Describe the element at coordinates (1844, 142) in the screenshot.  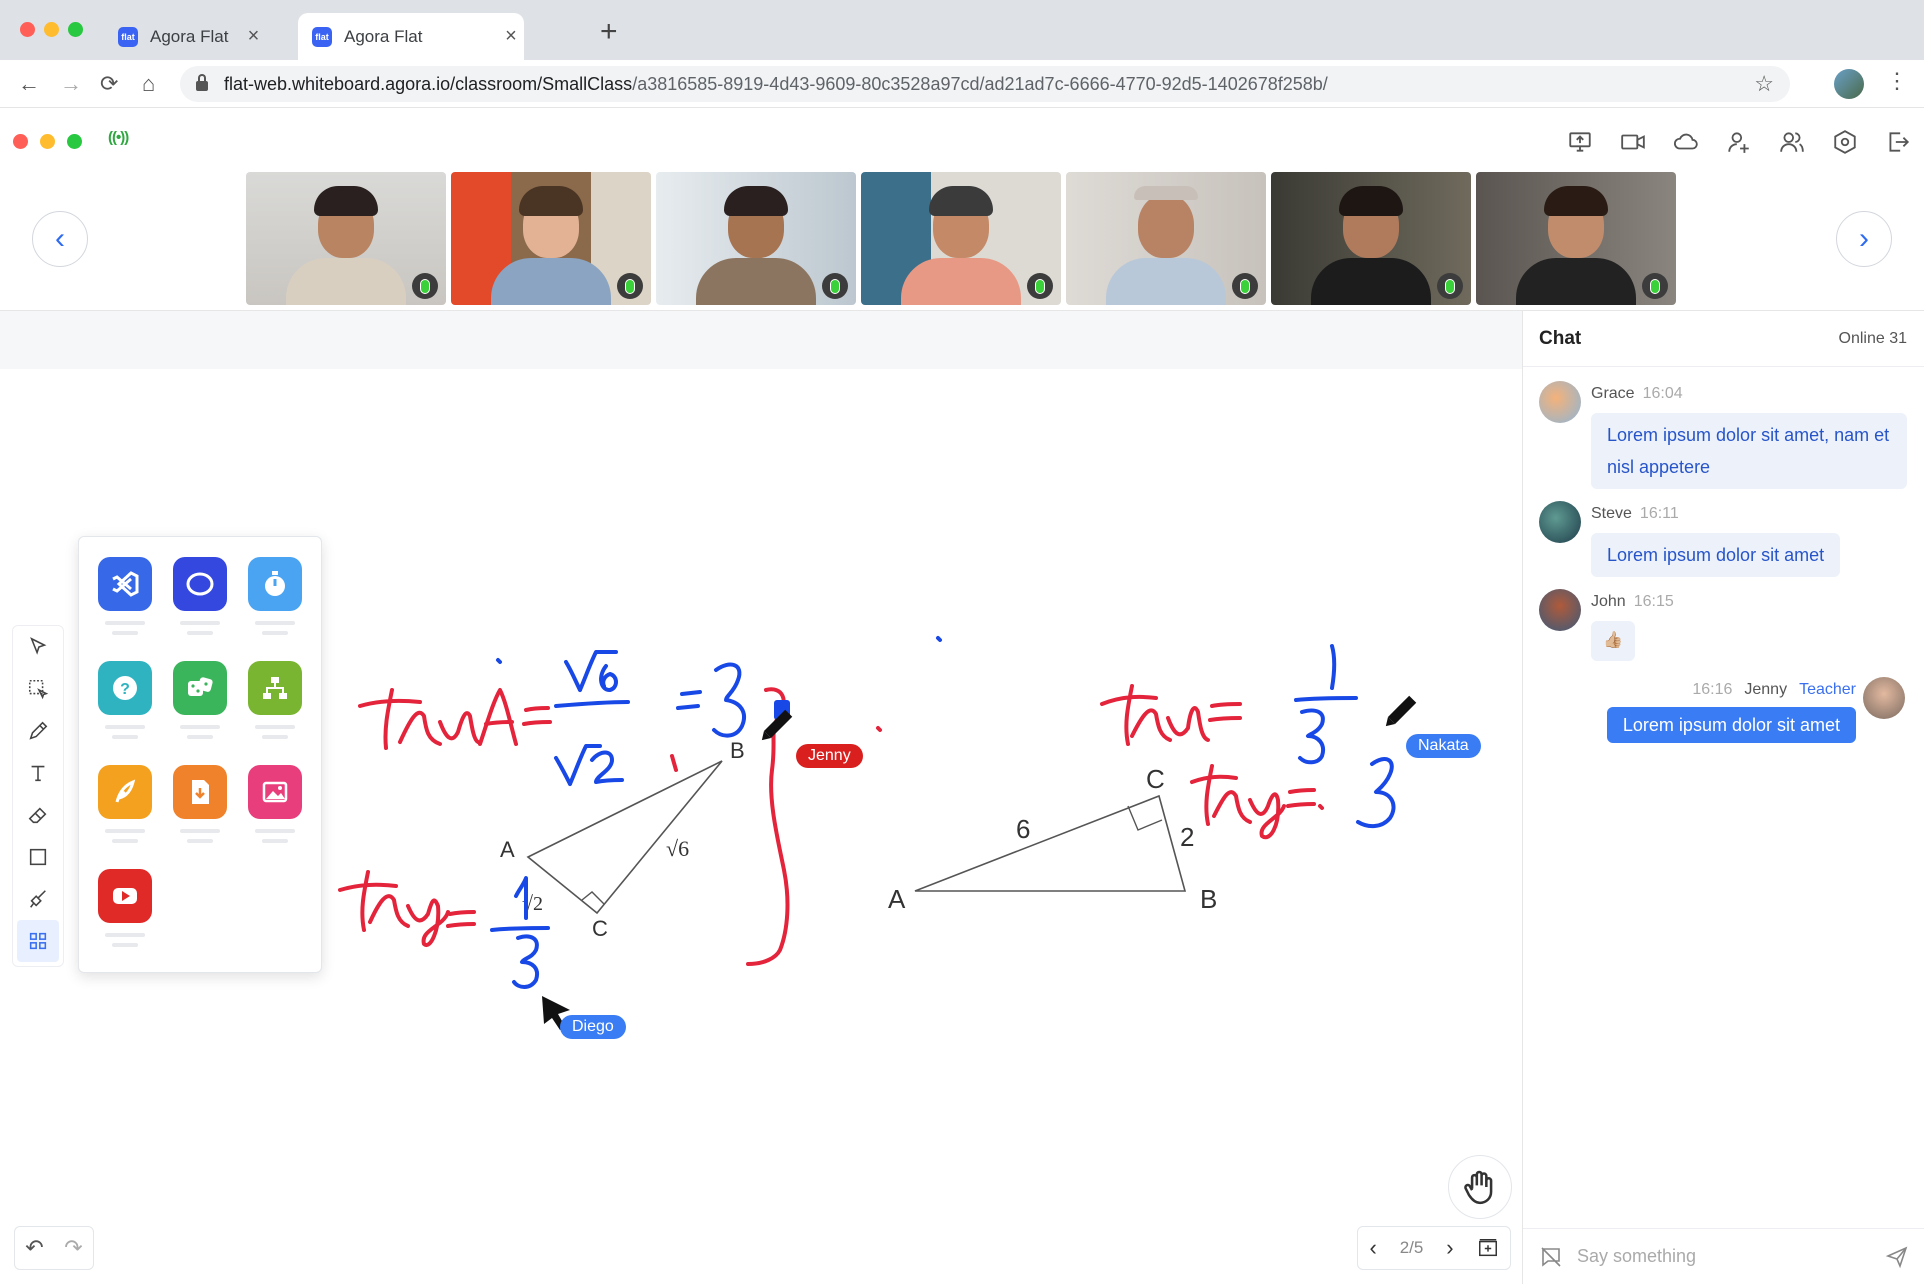
I see `settings-icon` at that location.